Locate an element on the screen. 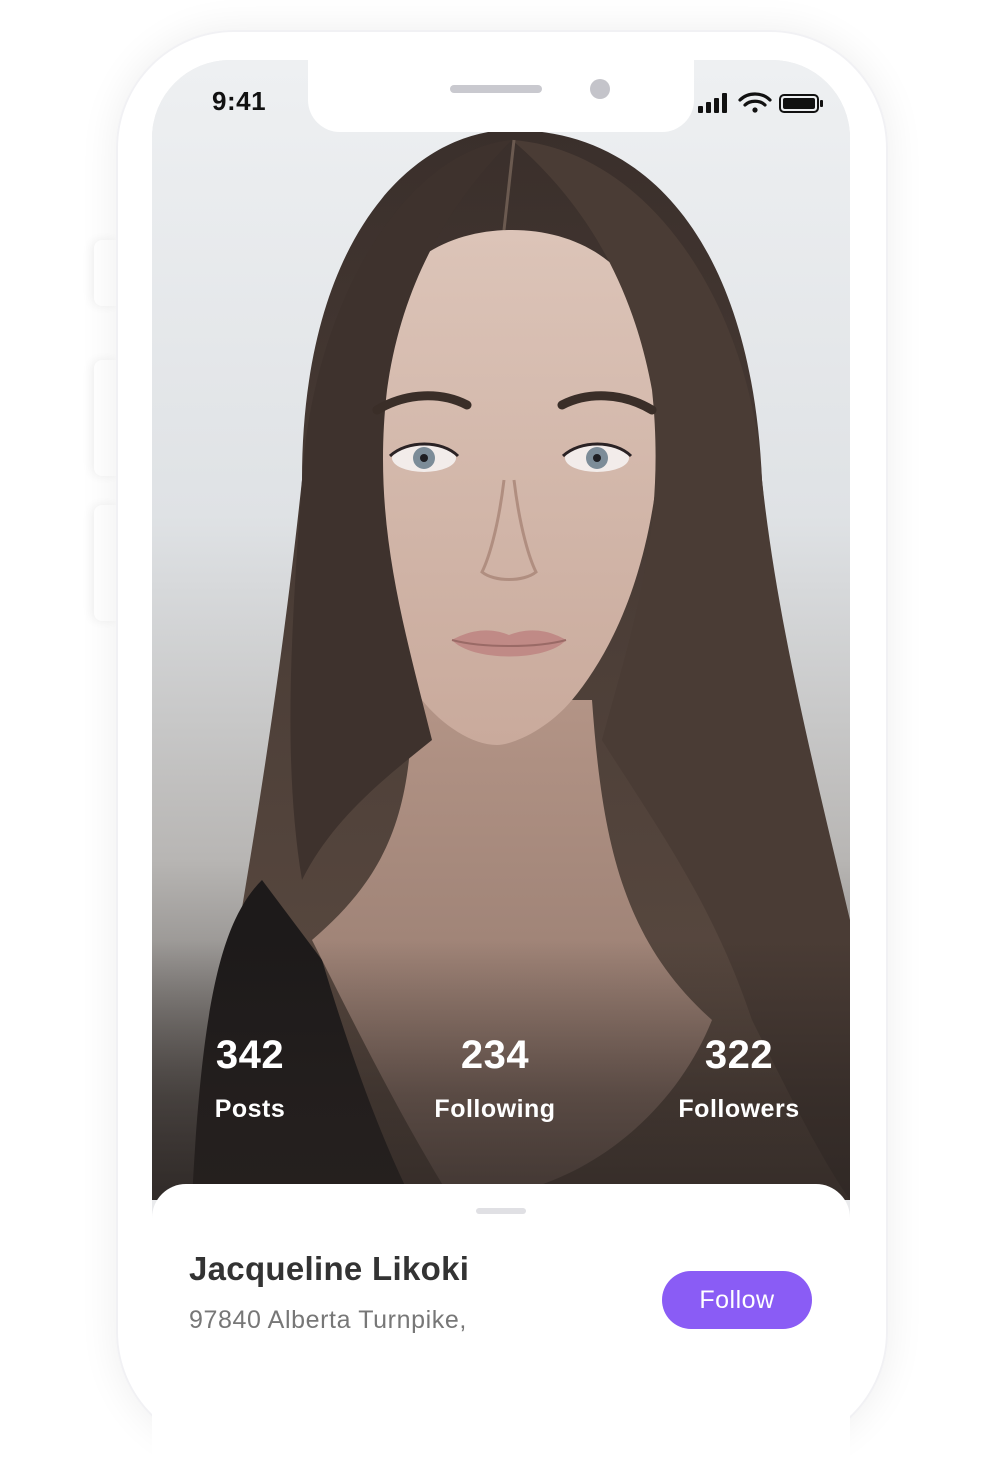  stat-posts: 342 Posts is located at coordinates (251, 1079).